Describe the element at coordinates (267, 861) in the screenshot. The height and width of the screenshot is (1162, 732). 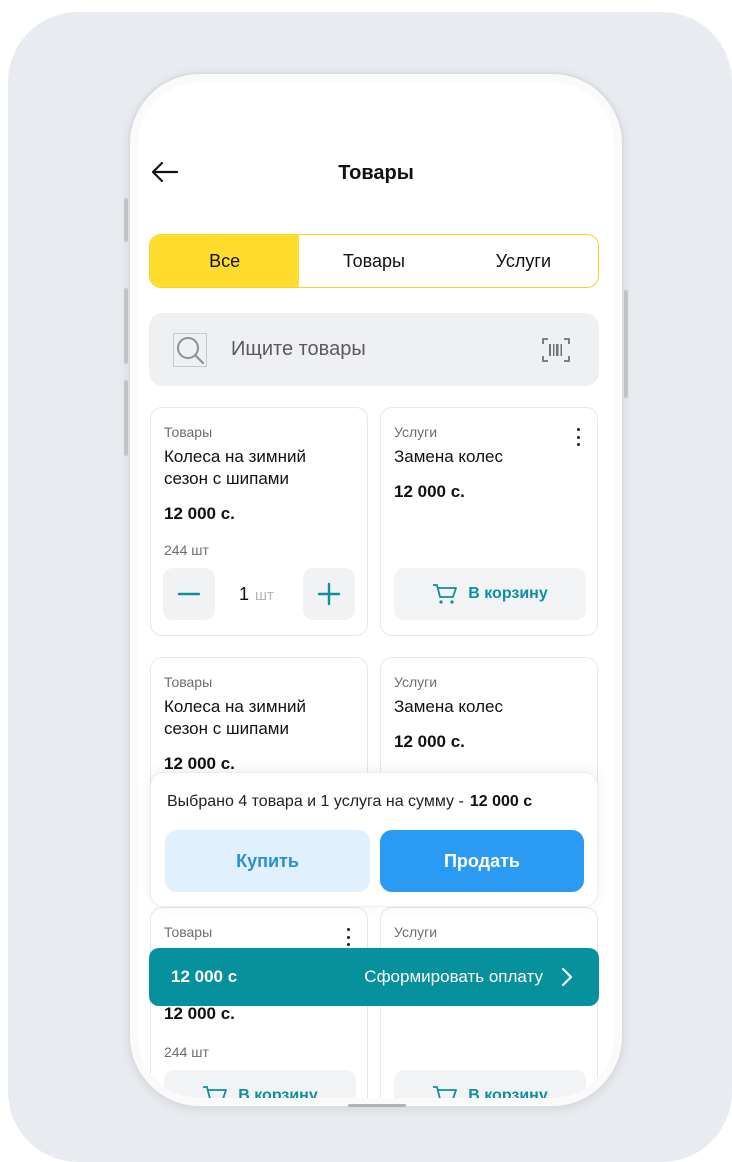
I see `buy-button: Купить` at that location.